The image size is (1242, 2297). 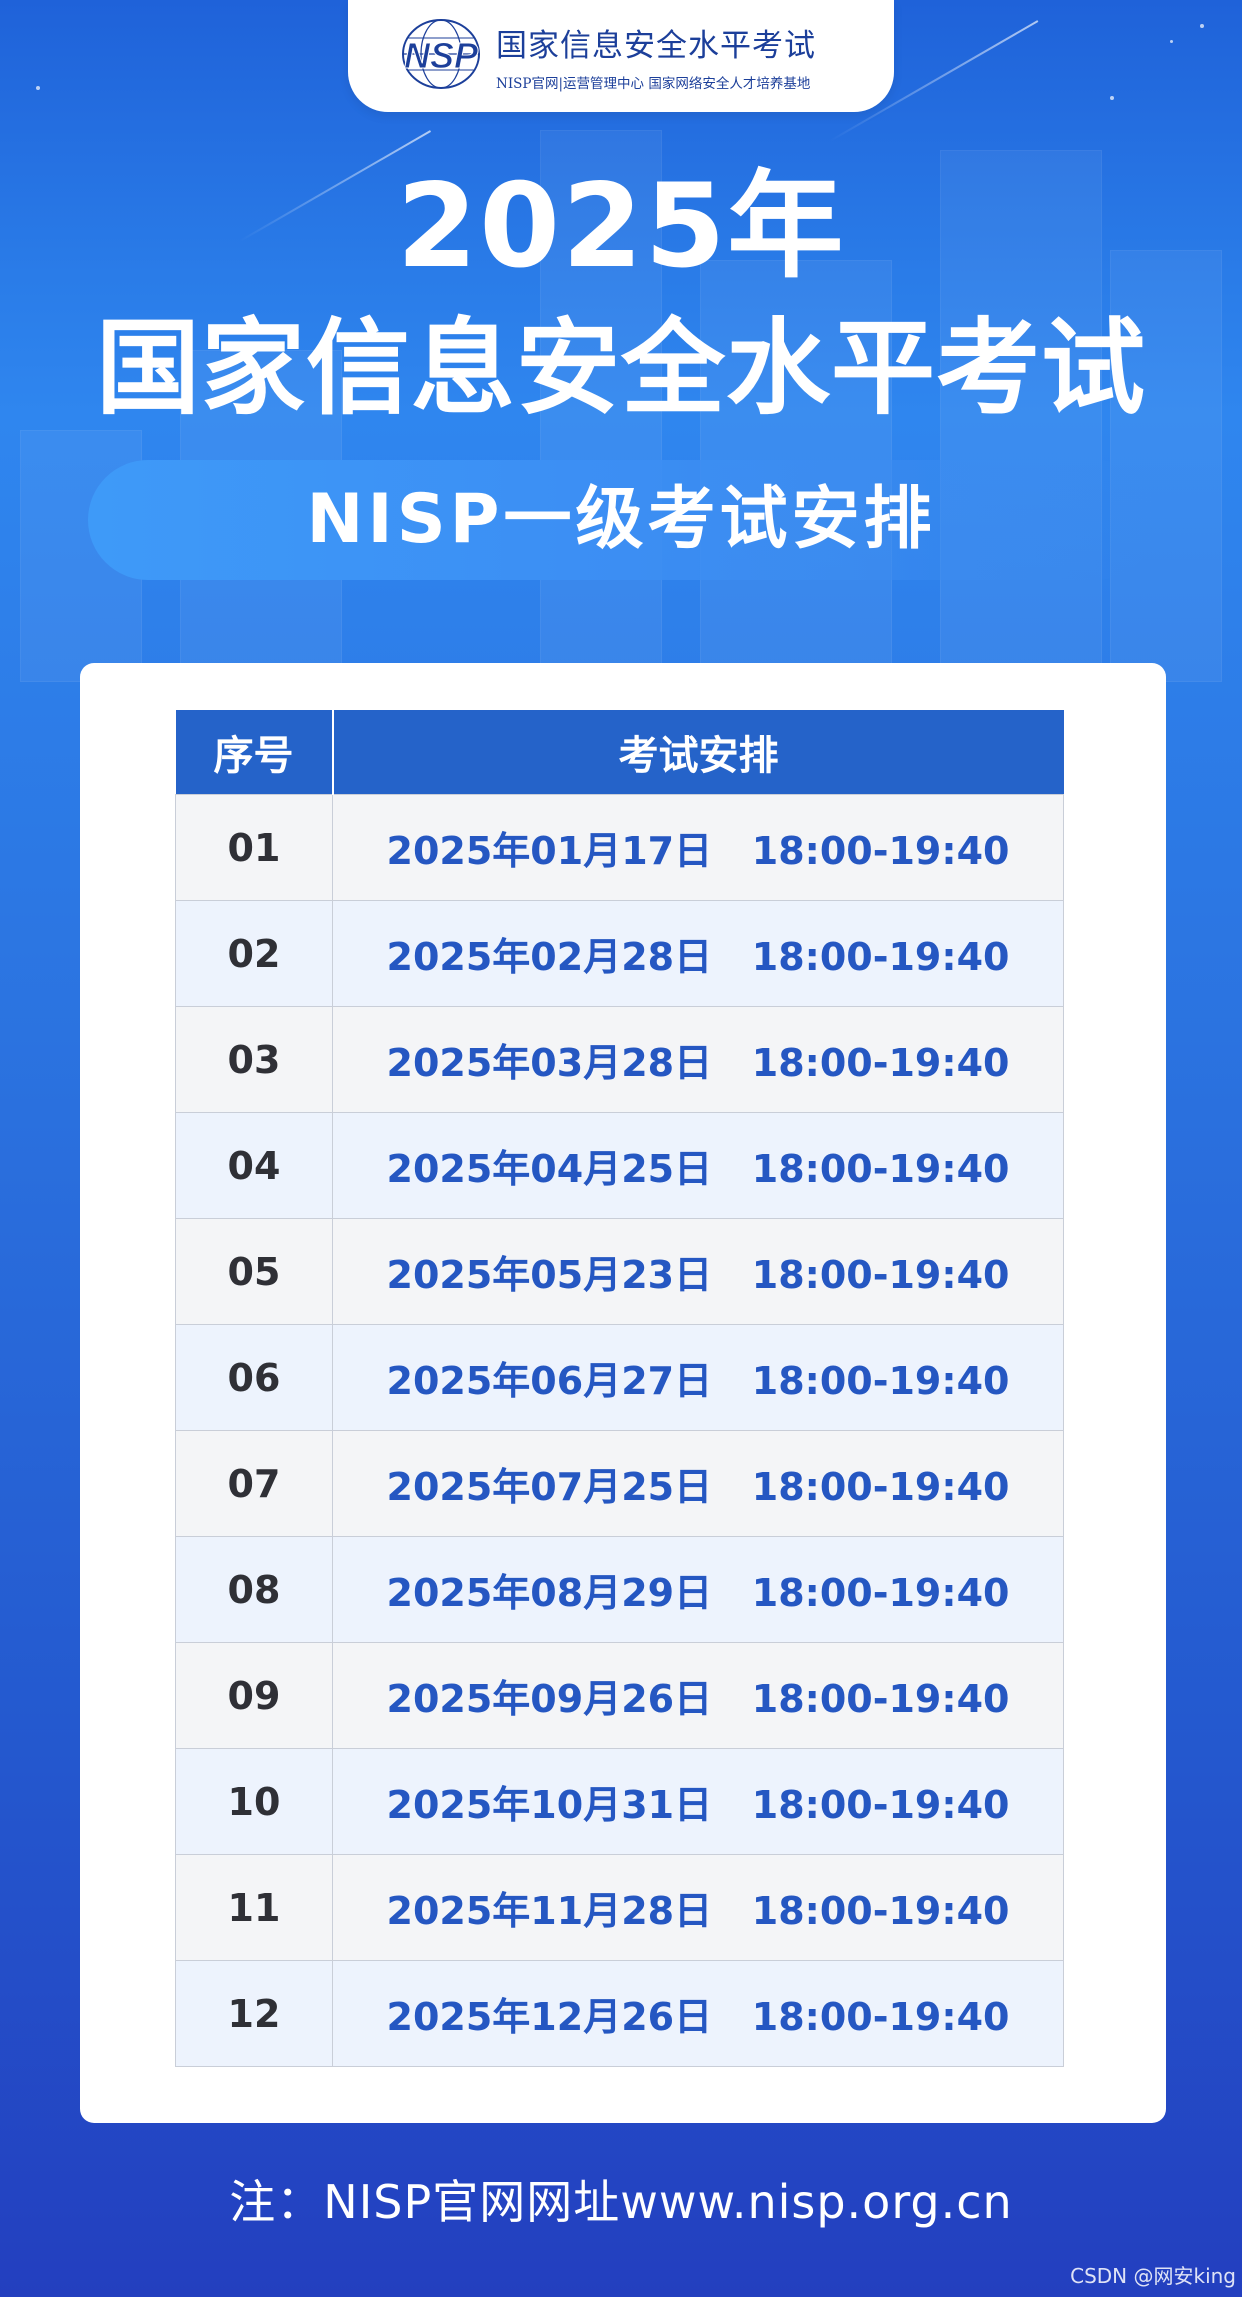 I want to click on row-index: 08, so click(x=254, y=1589).